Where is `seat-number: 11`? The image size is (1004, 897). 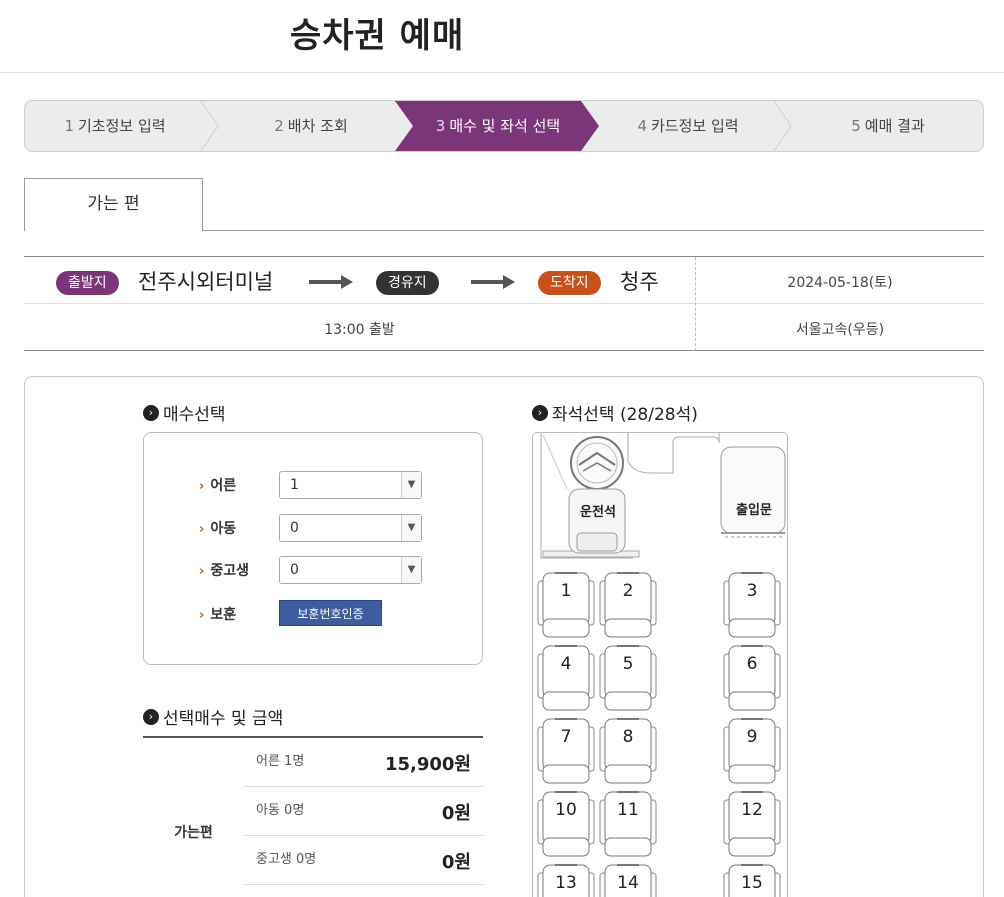 seat-number: 11 is located at coordinates (628, 810).